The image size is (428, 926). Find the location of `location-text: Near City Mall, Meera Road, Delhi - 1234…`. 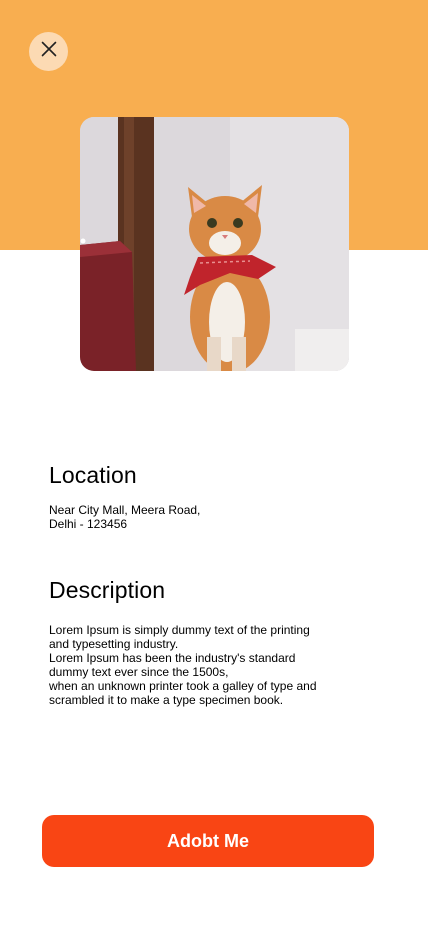

location-text: Near City Mall, Meera Road, Delhi - 1234… is located at coordinates (125, 517).